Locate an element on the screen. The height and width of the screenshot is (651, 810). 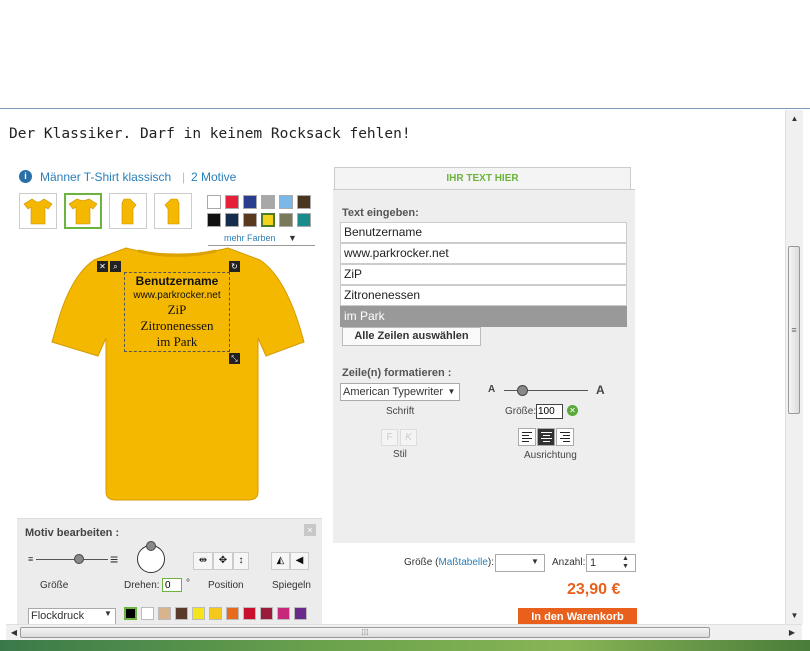
mirror-vertical-icon: ◀ is located at coordinates (299, 561).